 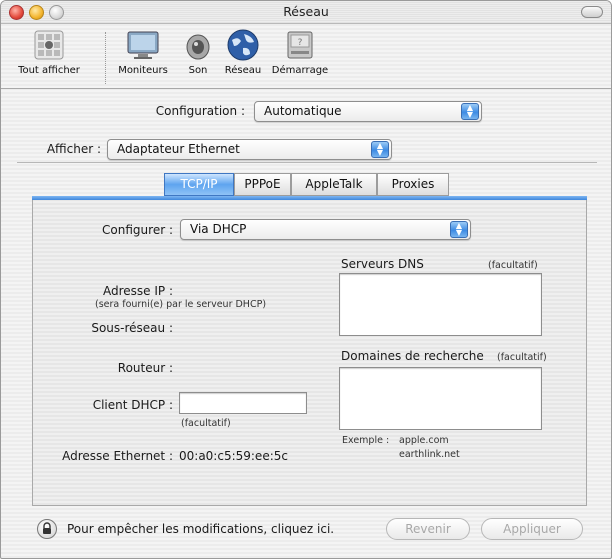 What do you see at coordinates (424, 440) in the screenshot?
I see `exemple-line1: apple.com` at bounding box center [424, 440].